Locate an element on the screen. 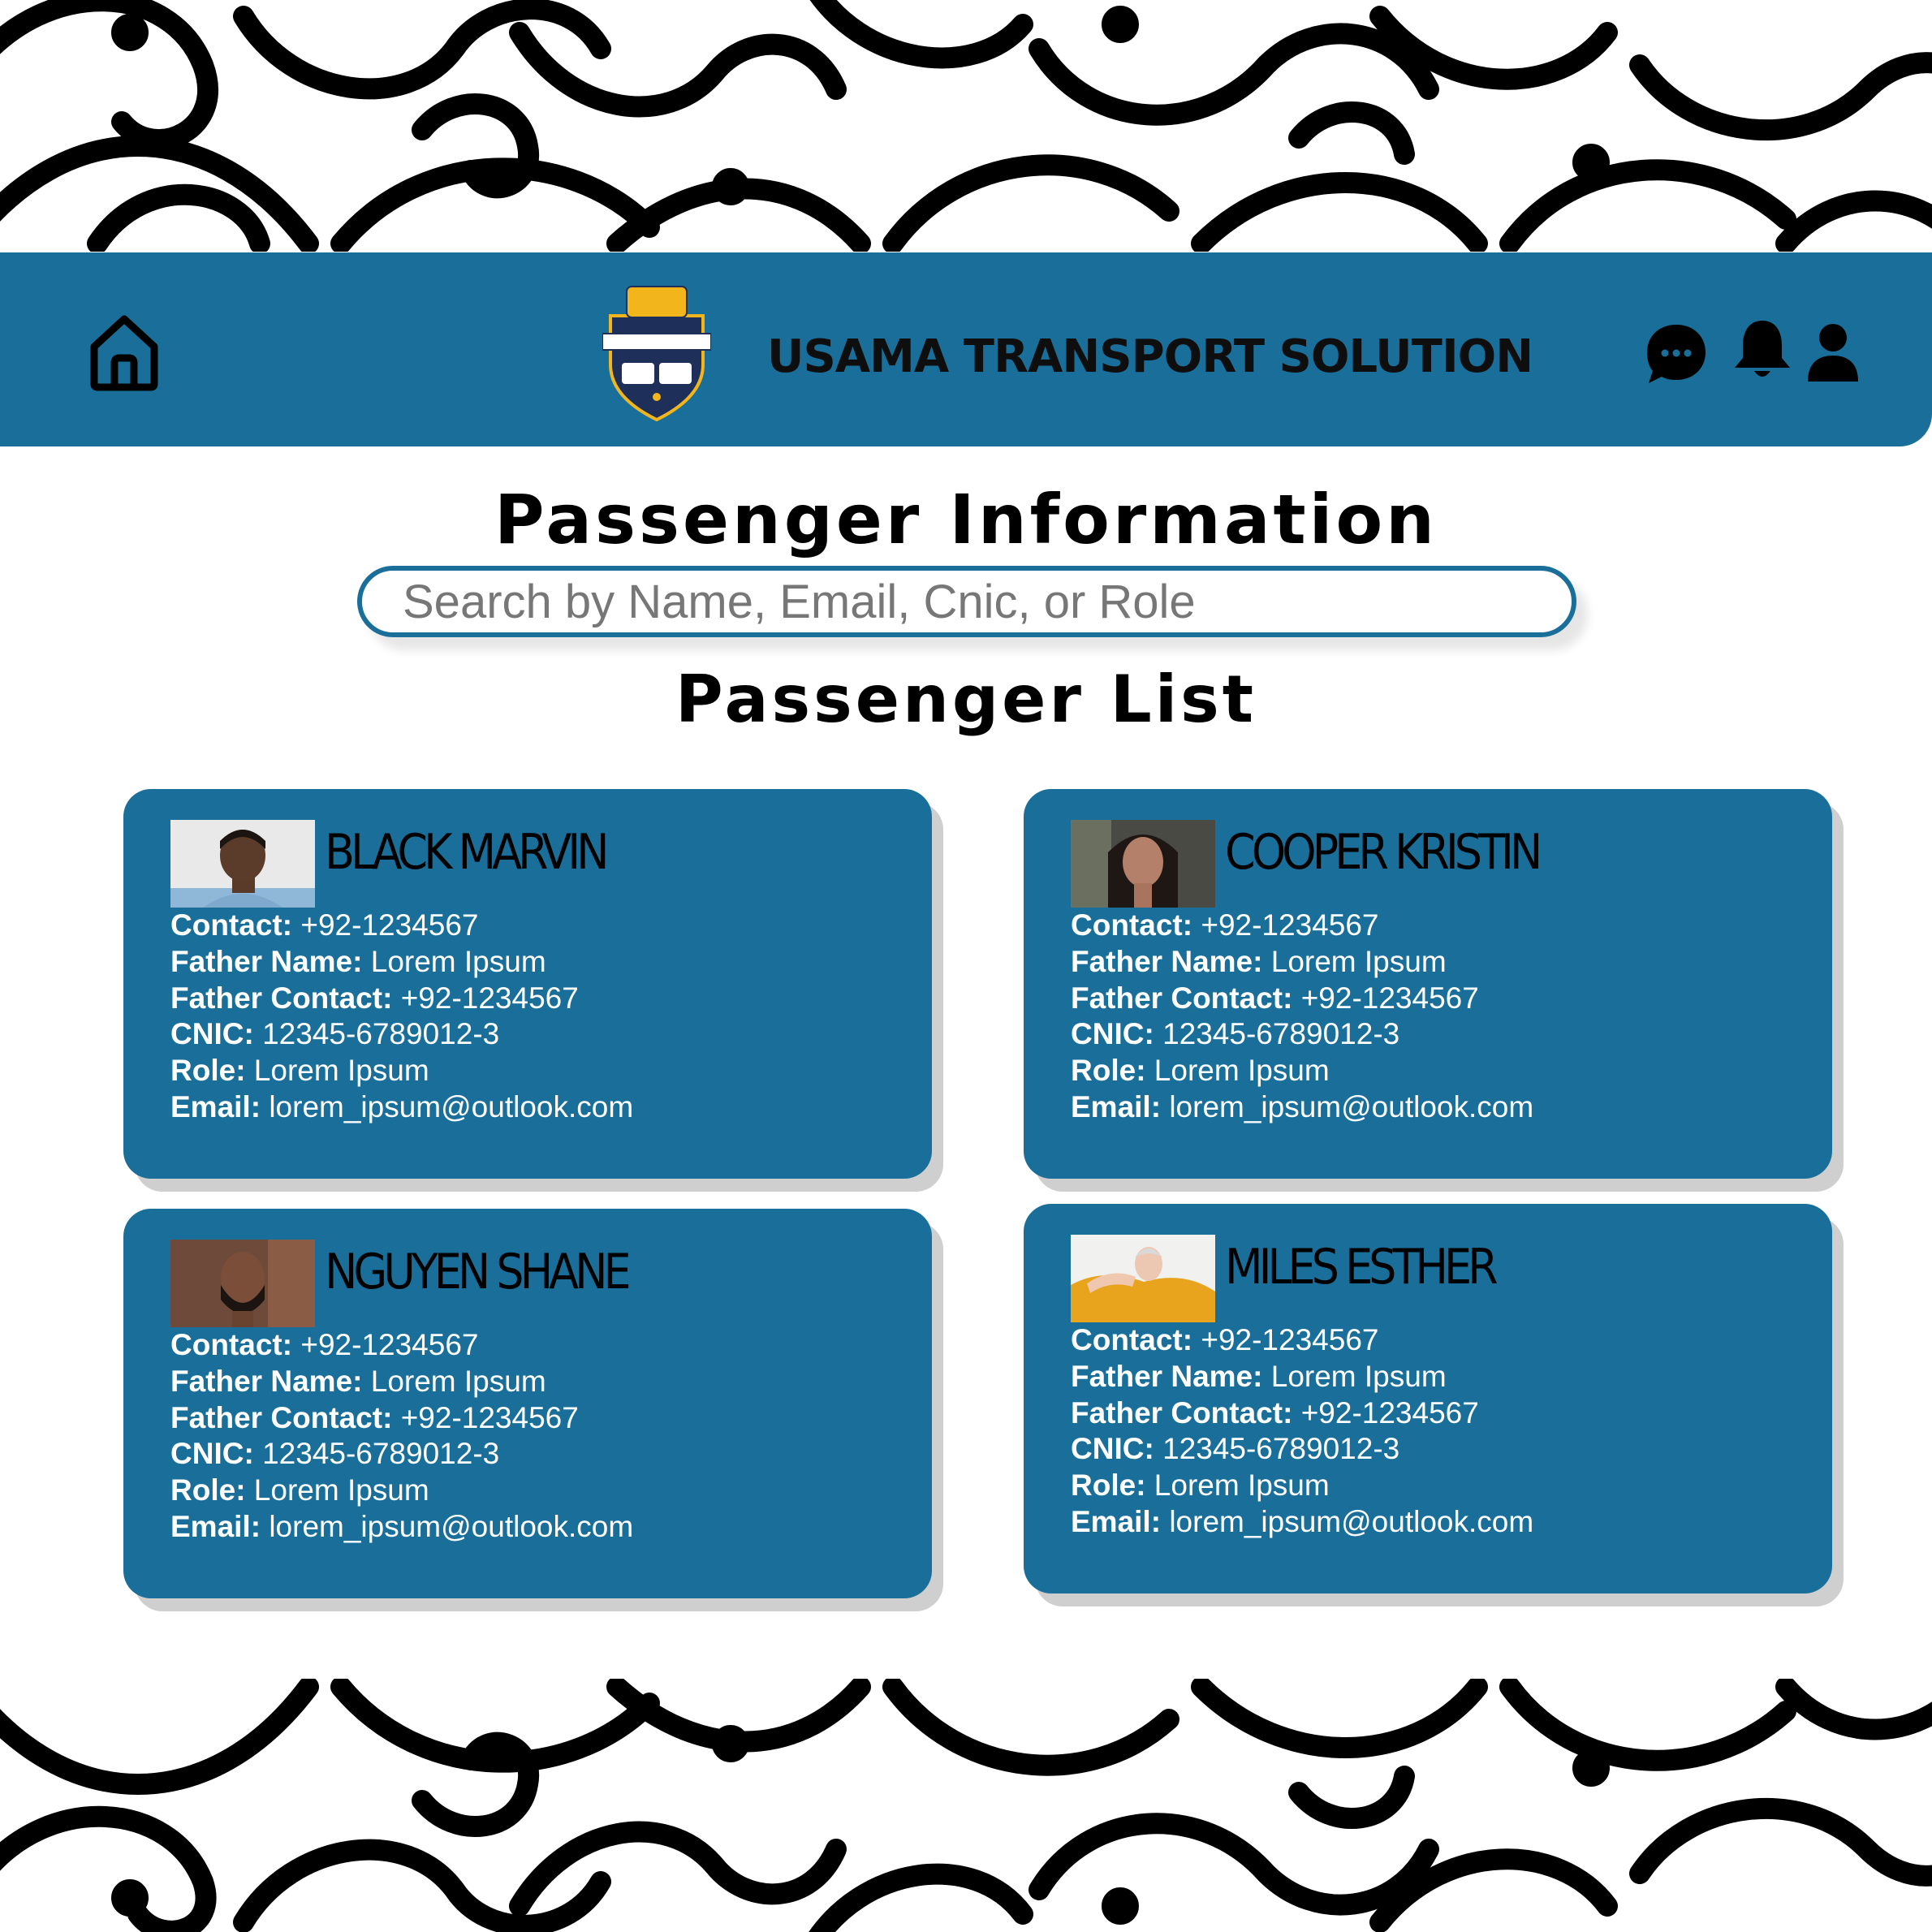  top-navigation-bar: USAMA TRANSPORT SOLUTION is located at coordinates (966, 349).